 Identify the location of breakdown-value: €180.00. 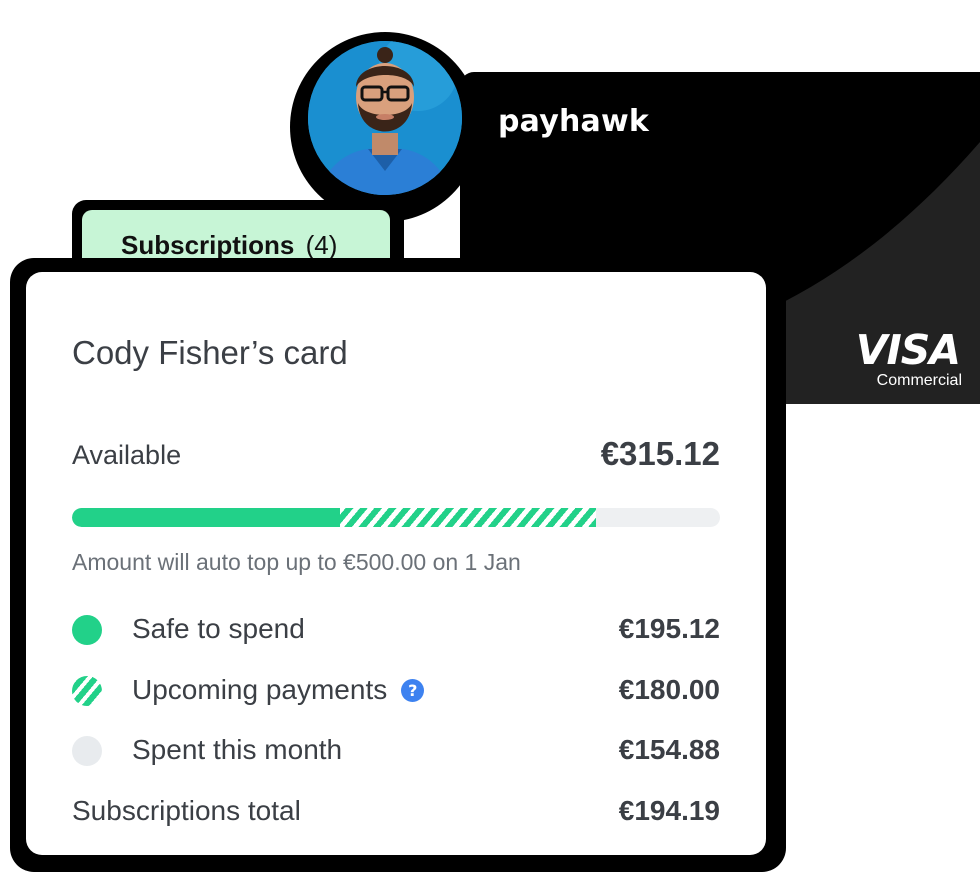
(669, 689).